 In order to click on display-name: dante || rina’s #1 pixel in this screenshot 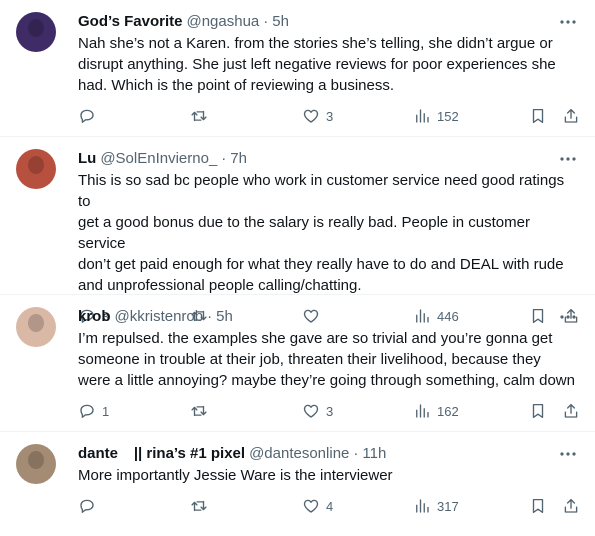, I will do `click(161, 454)`.